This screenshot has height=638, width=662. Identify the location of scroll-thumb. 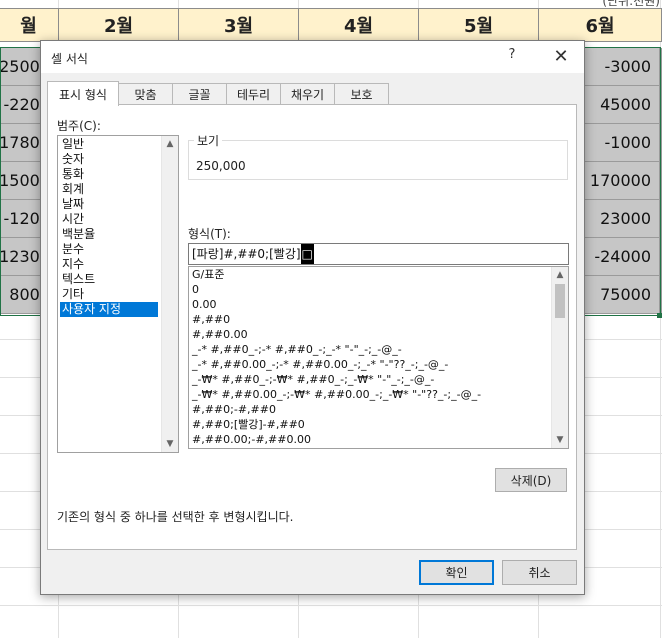
(560, 301).